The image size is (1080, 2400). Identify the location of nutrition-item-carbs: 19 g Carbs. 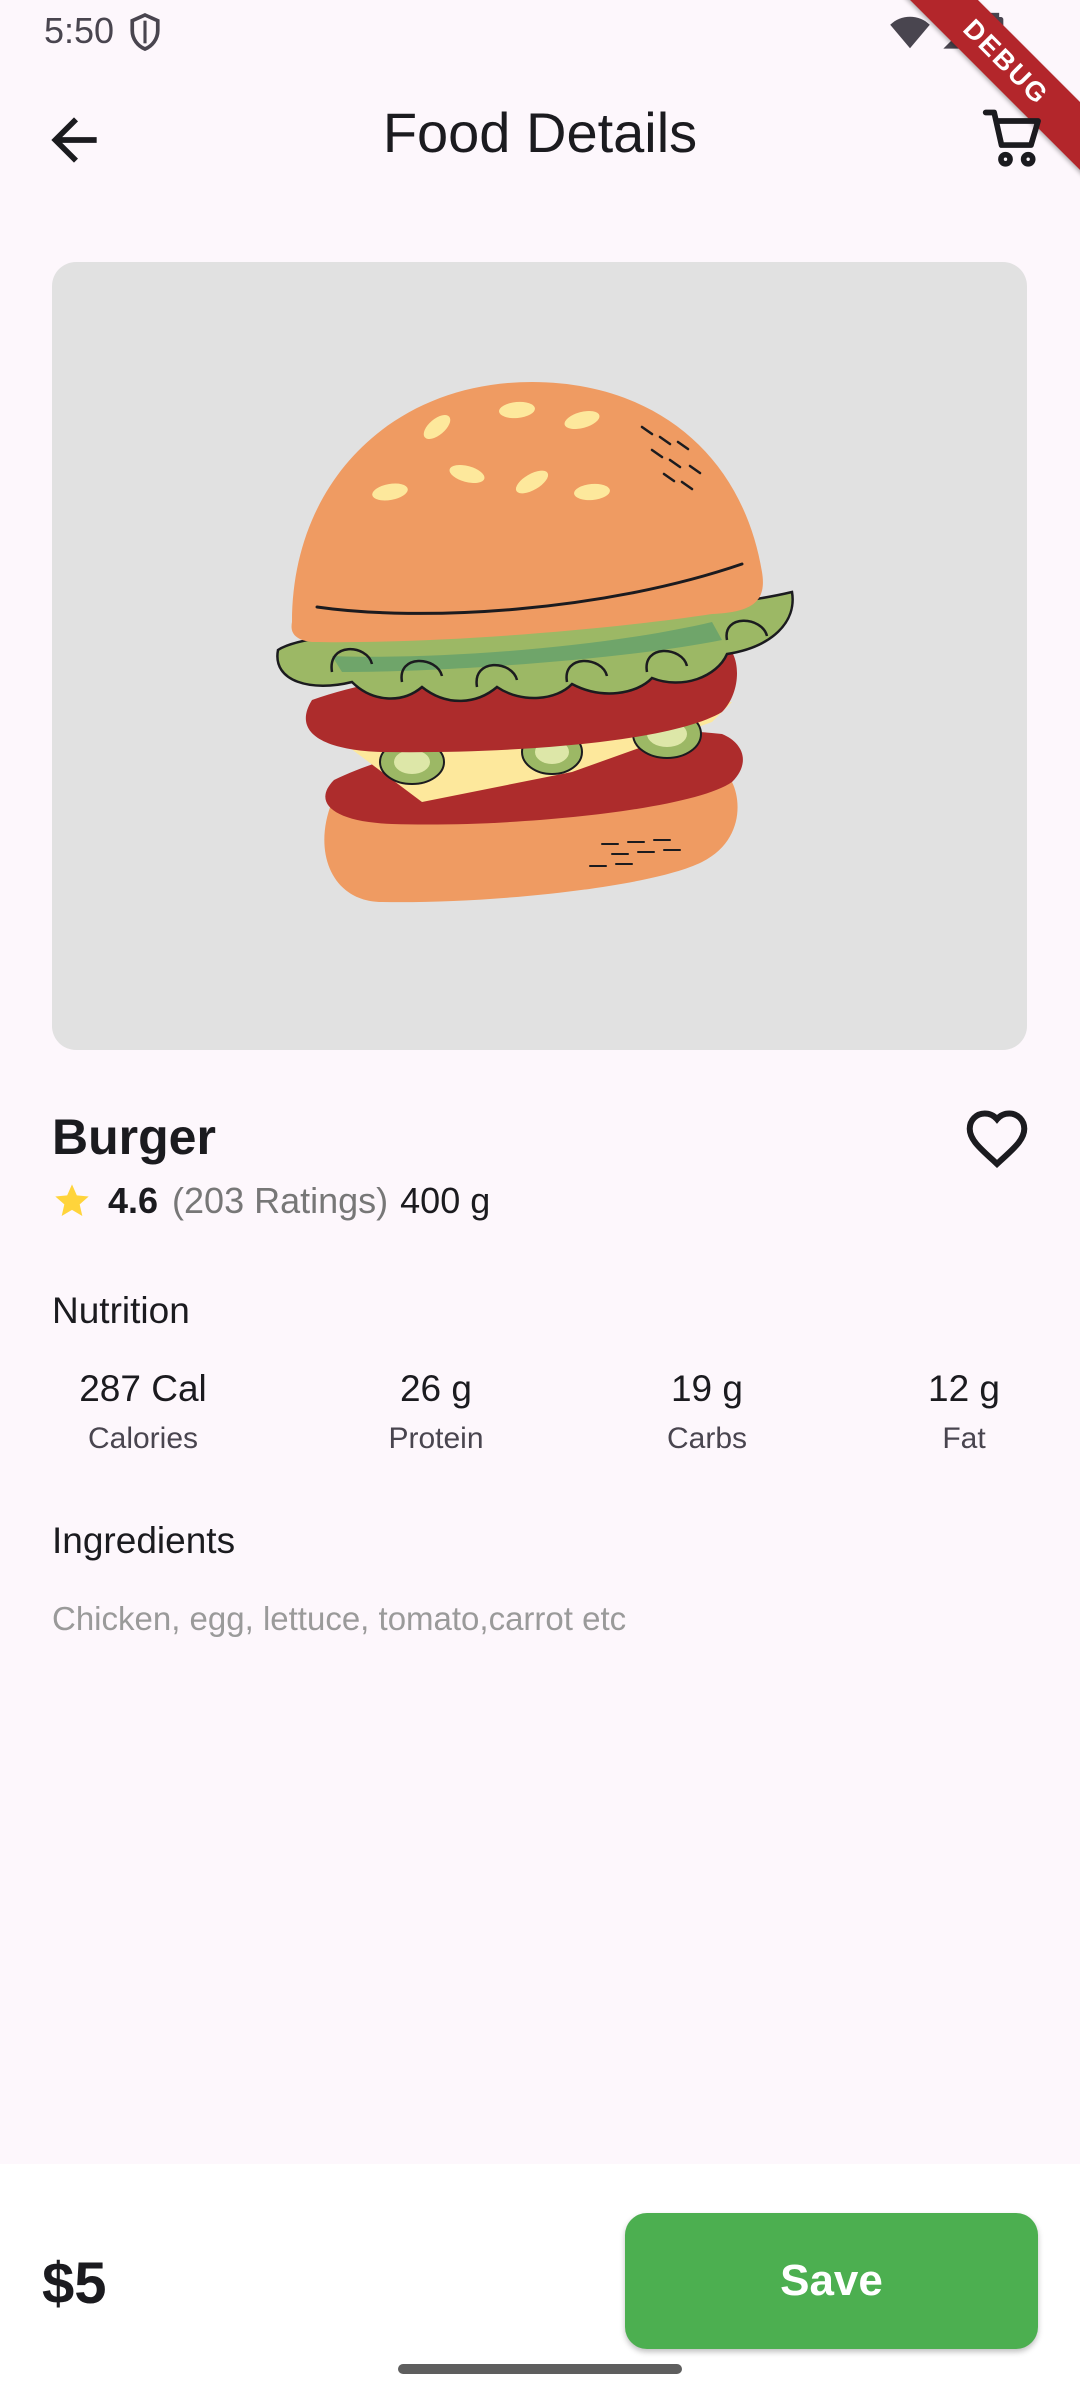
(707, 1412).